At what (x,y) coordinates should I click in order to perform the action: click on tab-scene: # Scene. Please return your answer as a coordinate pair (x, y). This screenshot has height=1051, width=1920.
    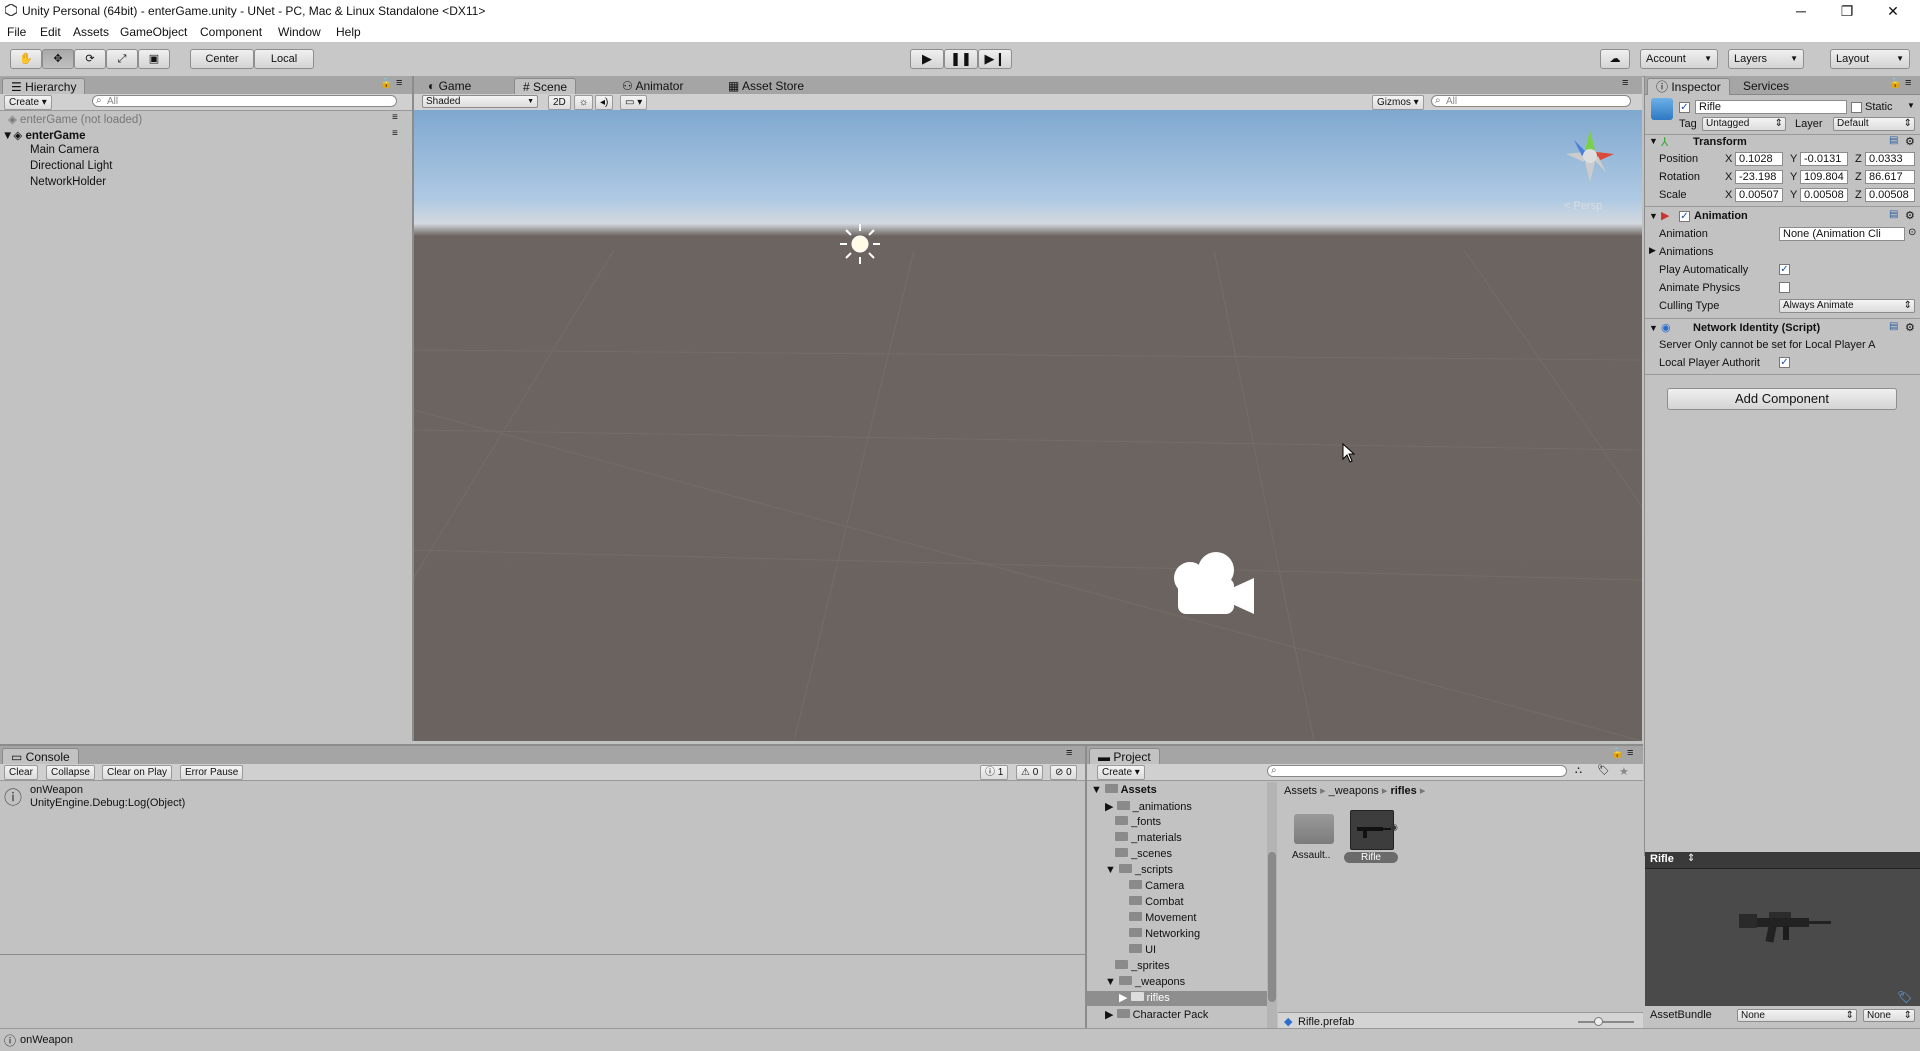
    Looking at the image, I should click on (545, 86).